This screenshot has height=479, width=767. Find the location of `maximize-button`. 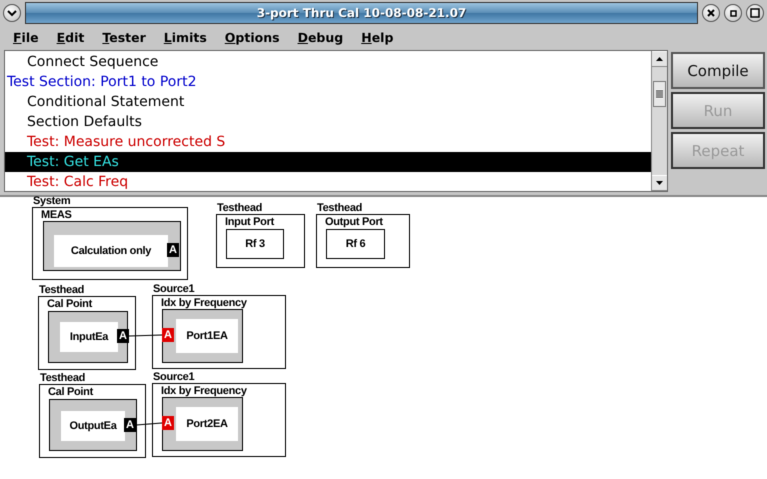

maximize-button is located at coordinates (755, 13).